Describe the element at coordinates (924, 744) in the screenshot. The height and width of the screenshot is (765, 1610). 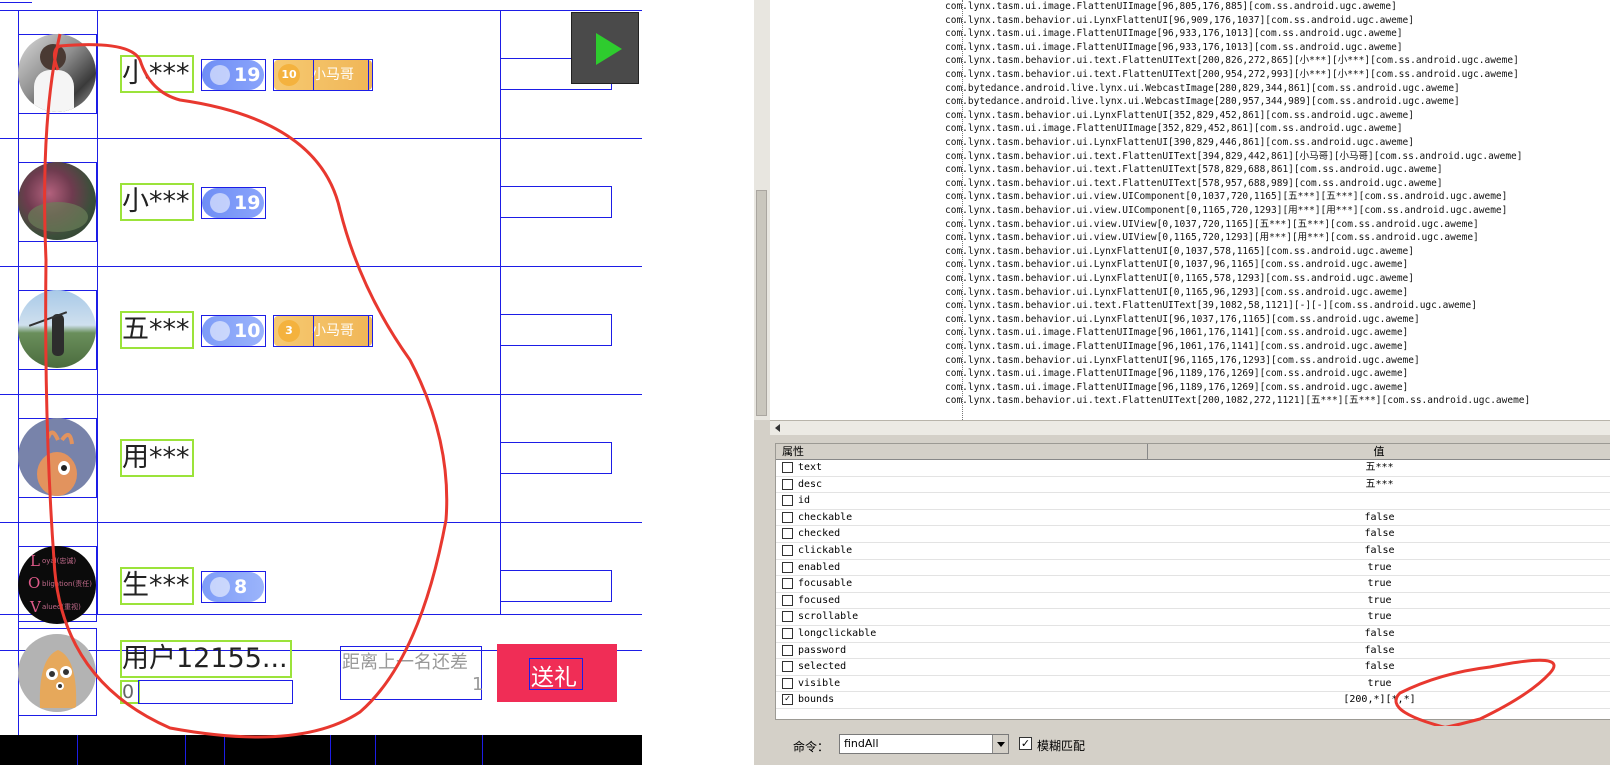
I see `command-select: findAll` at that location.